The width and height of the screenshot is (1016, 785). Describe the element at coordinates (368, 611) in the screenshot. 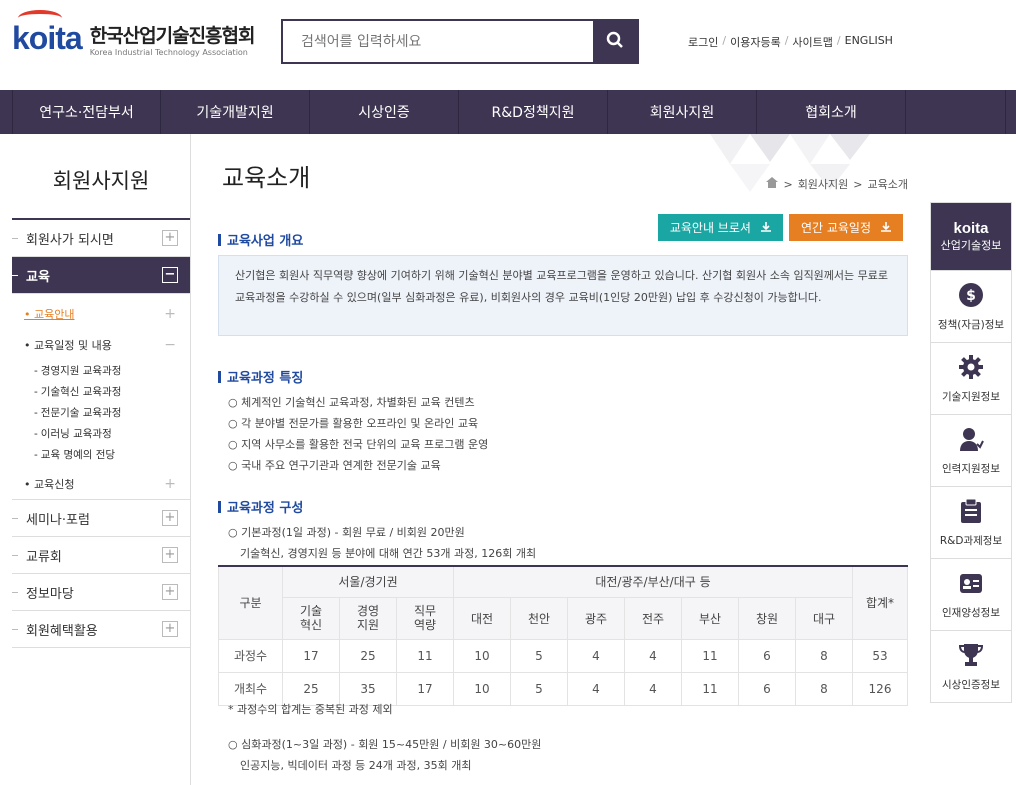

I see `header-line: 경영` at that location.